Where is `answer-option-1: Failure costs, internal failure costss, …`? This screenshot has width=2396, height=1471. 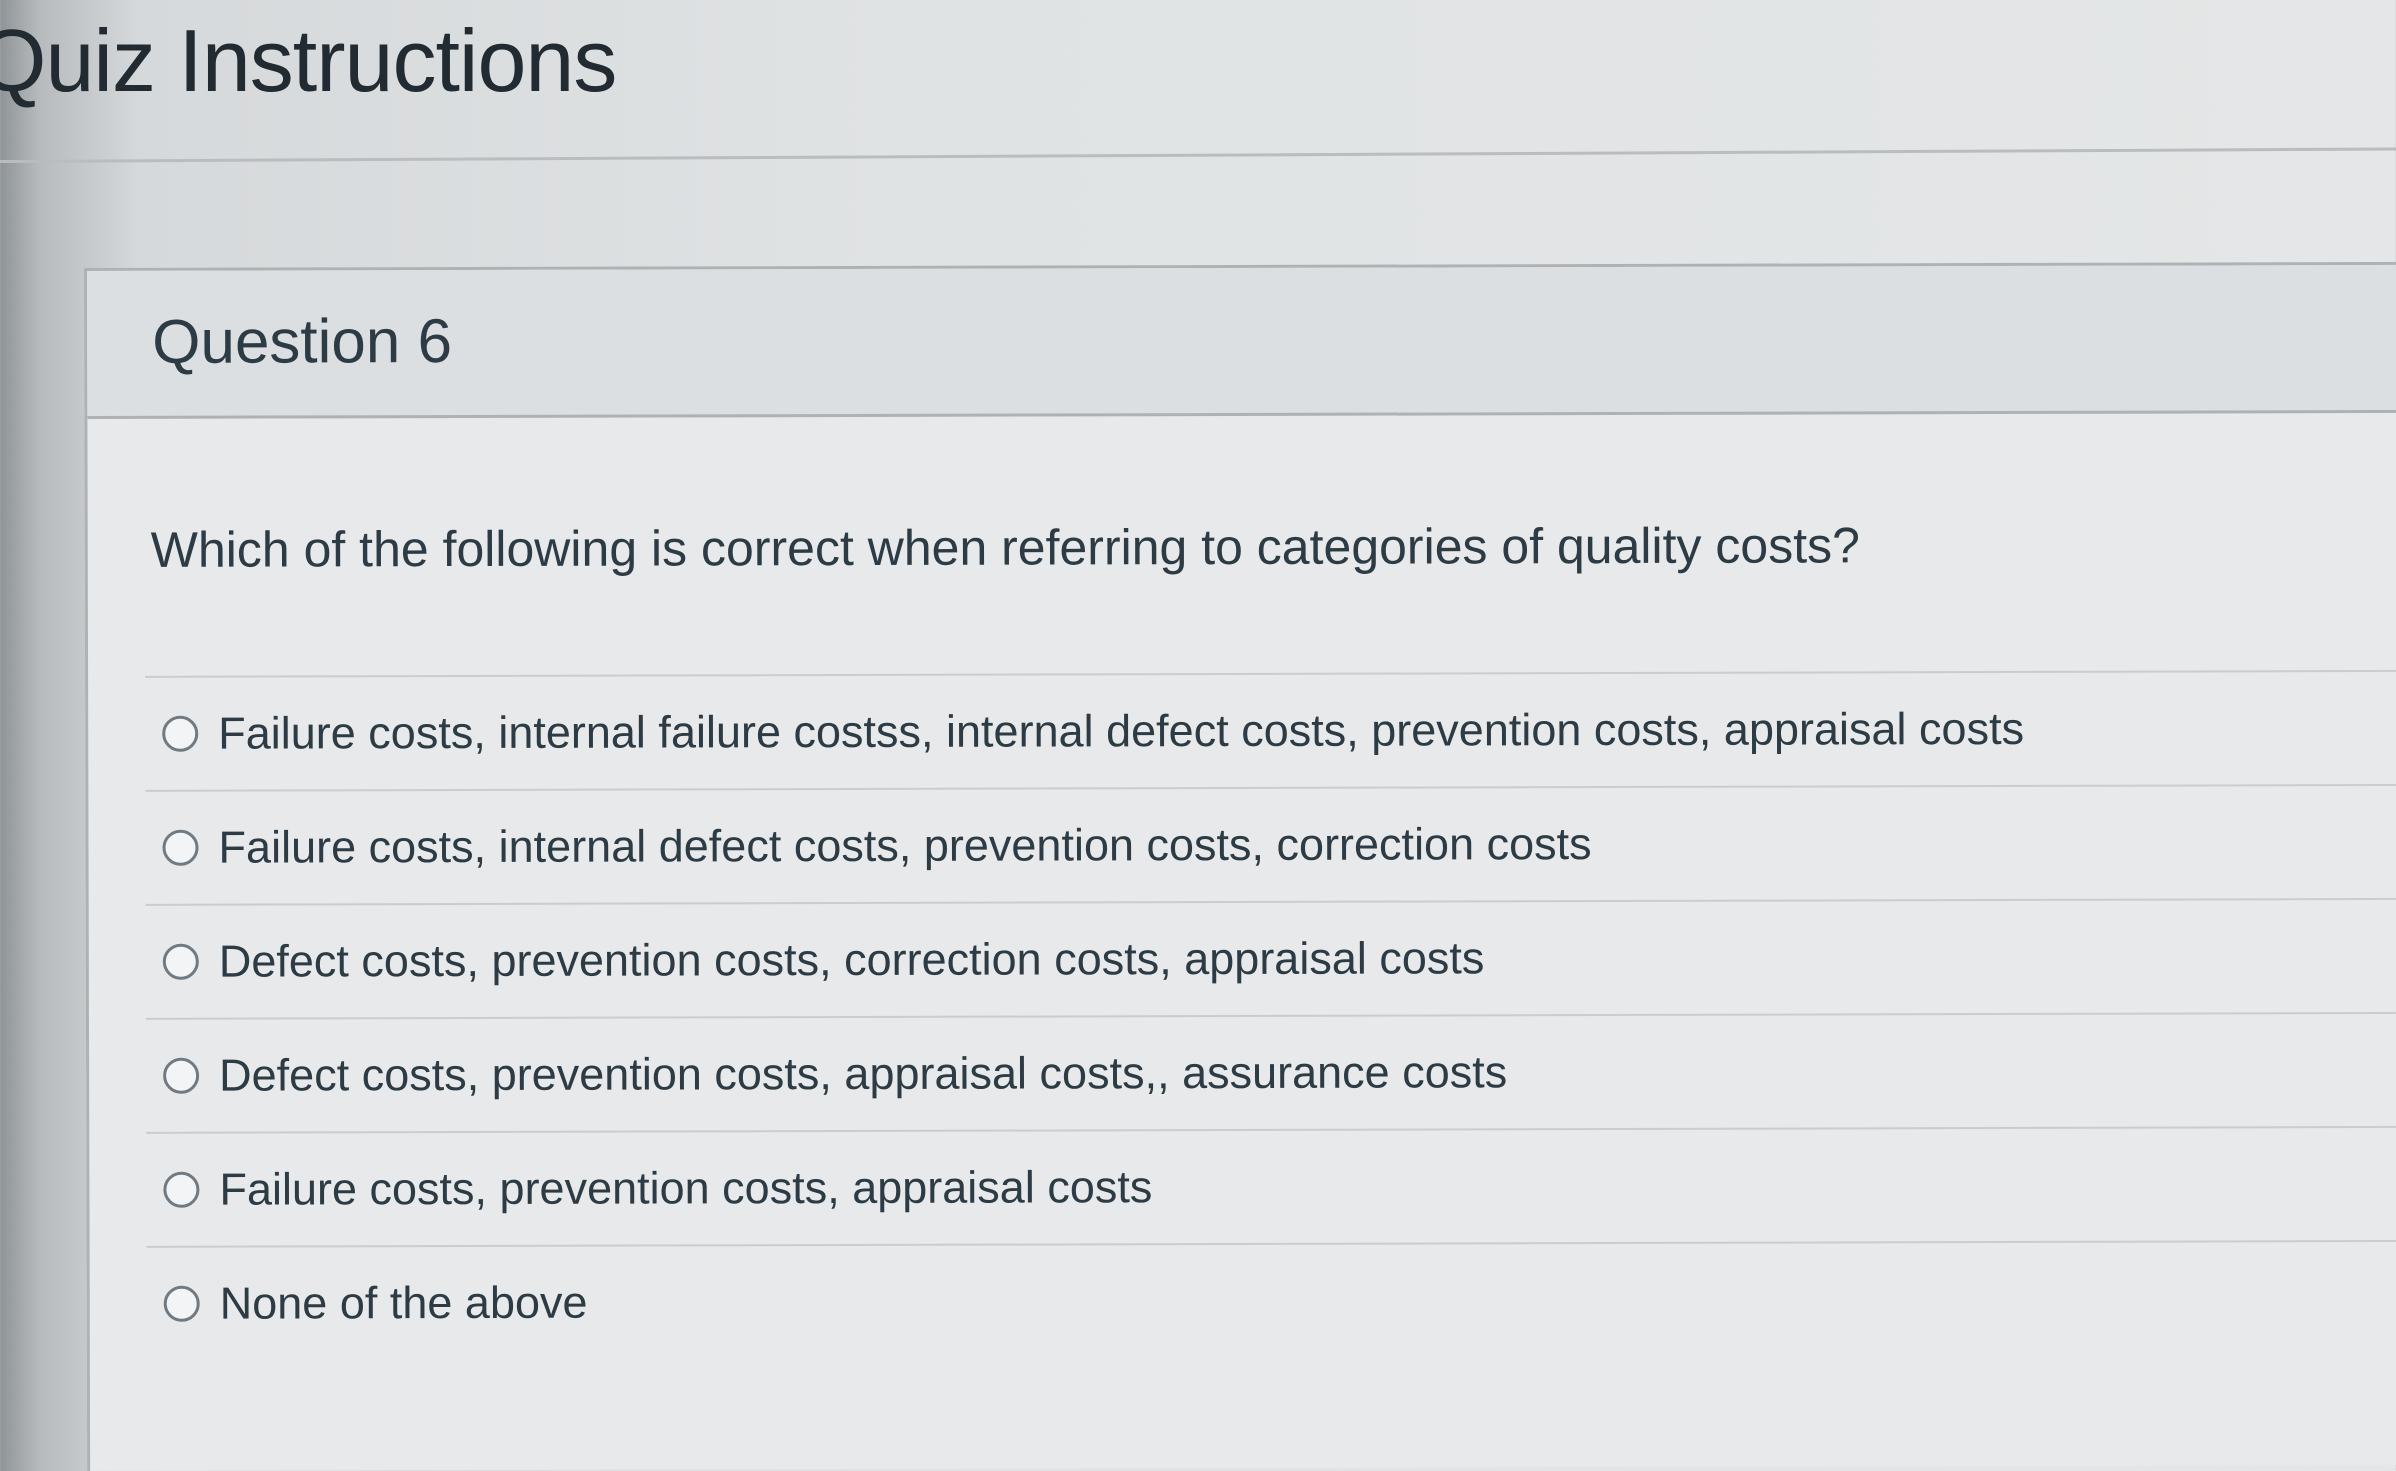
answer-option-1: Failure costs, internal failure costss, … is located at coordinates (1270, 729).